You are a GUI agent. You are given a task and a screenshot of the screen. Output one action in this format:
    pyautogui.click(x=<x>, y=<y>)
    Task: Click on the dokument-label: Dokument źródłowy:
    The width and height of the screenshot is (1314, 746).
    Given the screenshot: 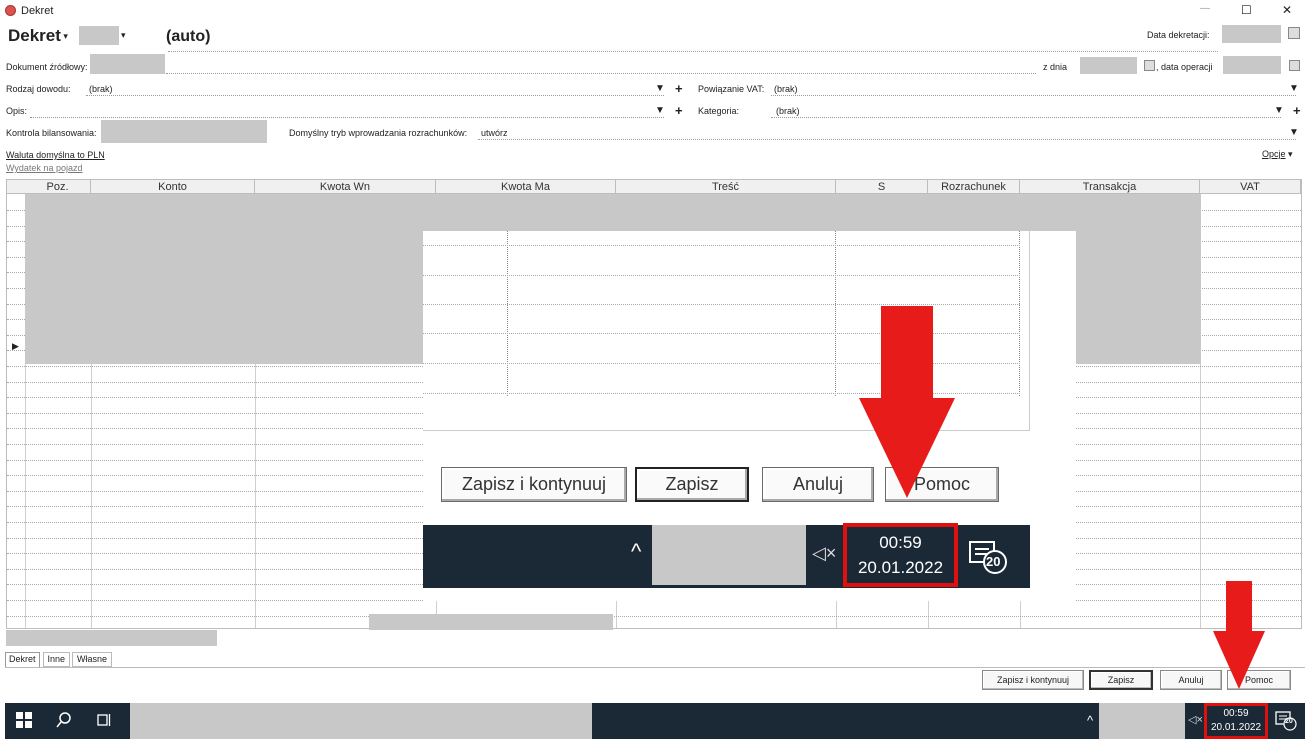 What is the action you would take?
    pyautogui.click(x=47, y=67)
    